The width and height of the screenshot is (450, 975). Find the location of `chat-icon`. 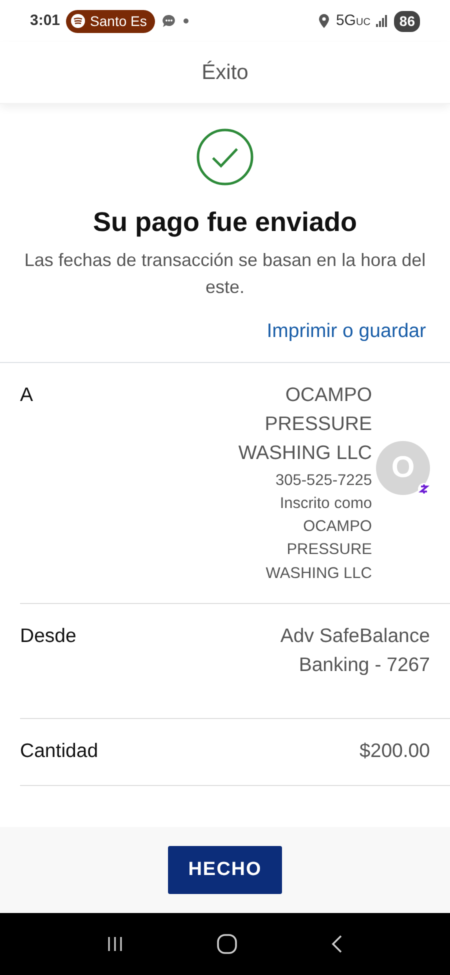

chat-icon is located at coordinates (168, 20).